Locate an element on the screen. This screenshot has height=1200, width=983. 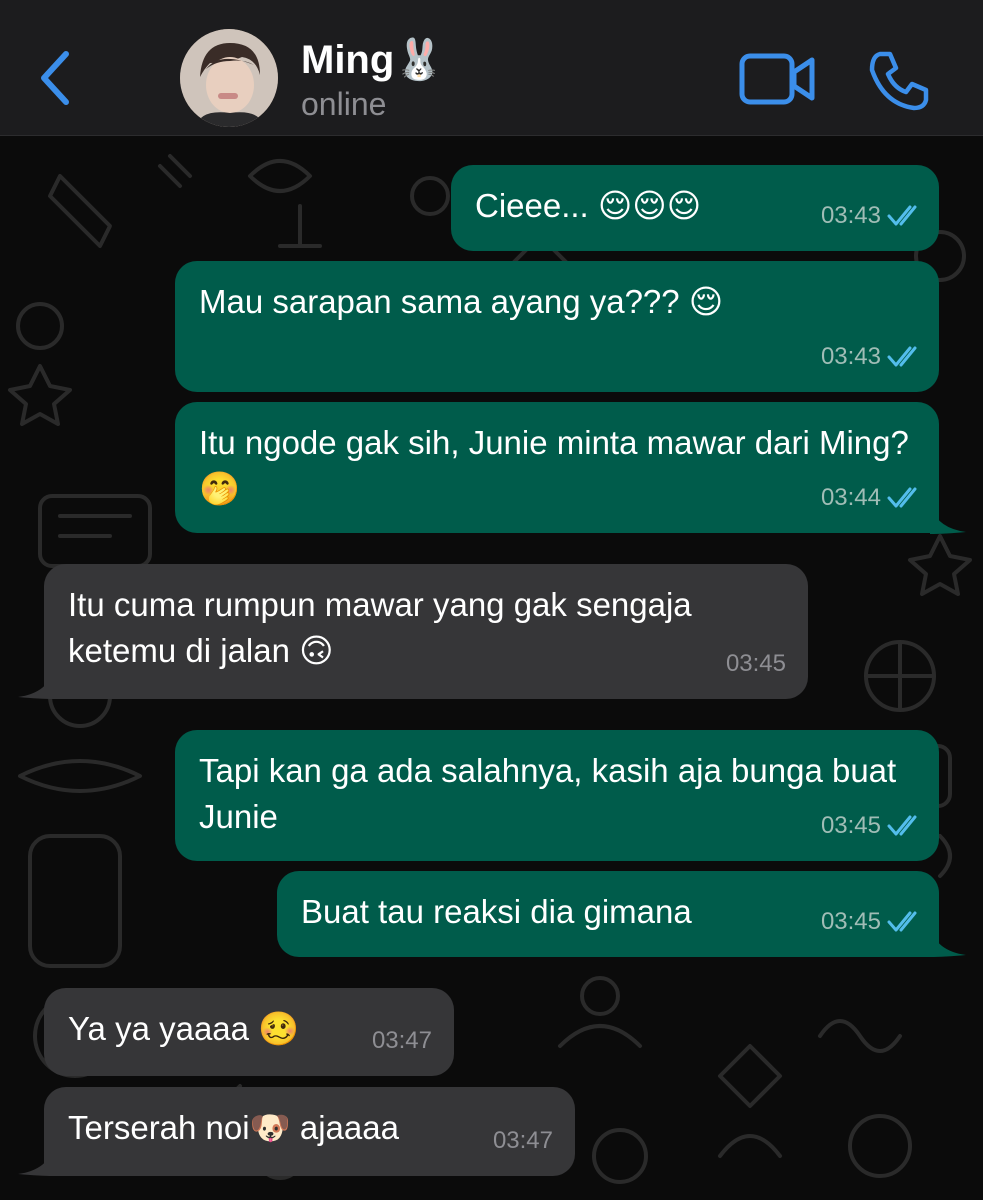
contact-name-text: Ming is located at coordinates (348, 60).